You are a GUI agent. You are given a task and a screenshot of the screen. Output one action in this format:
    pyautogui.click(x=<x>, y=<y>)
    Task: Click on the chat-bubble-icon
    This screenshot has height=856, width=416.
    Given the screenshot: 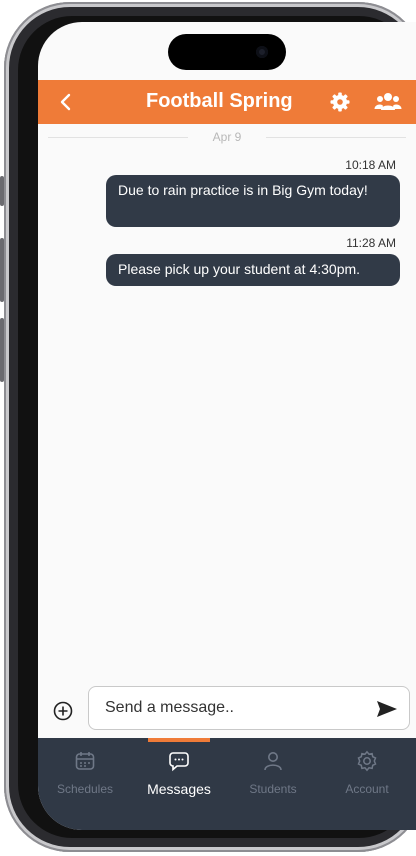 What is the action you would take?
    pyautogui.click(x=179, y=762)
    